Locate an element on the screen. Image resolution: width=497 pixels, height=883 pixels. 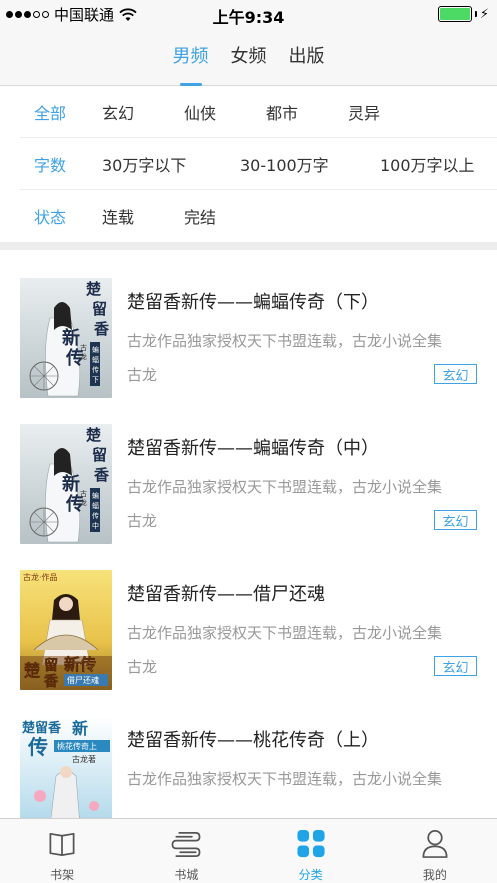
svg-text: 下 is located at coordinates (95, 380).